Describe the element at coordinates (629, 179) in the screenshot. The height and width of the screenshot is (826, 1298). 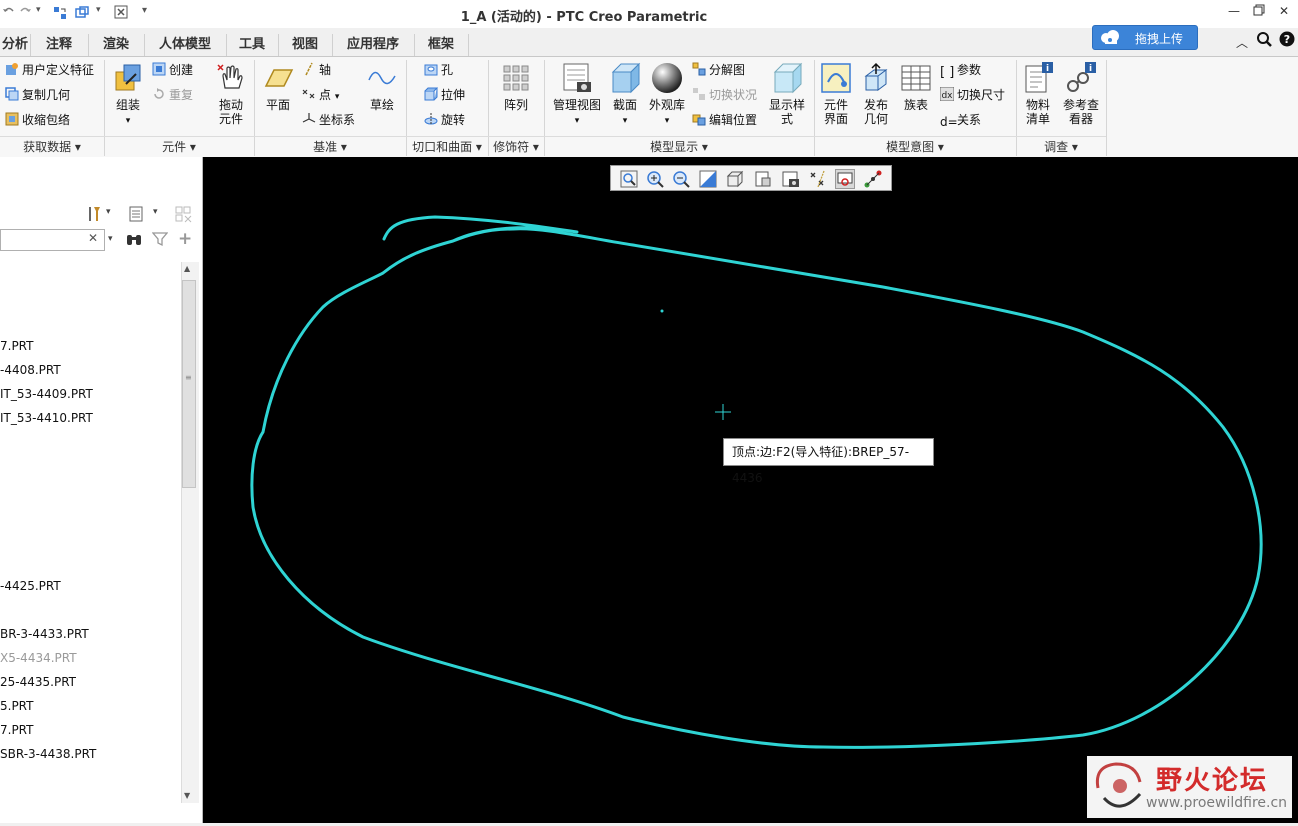
I see `refit-icon` at that location.